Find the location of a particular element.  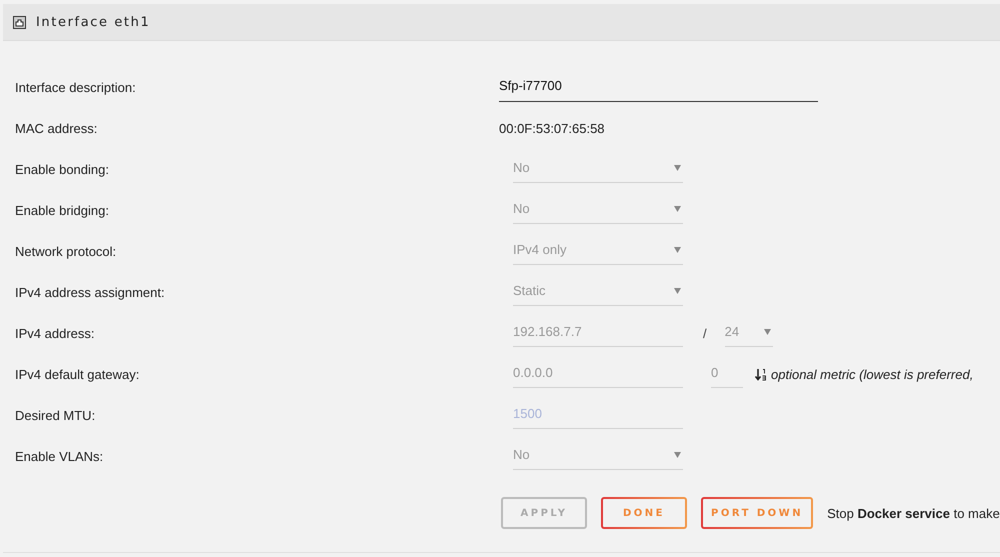

prefix-select: 24 is located at coordinates (748, 333).